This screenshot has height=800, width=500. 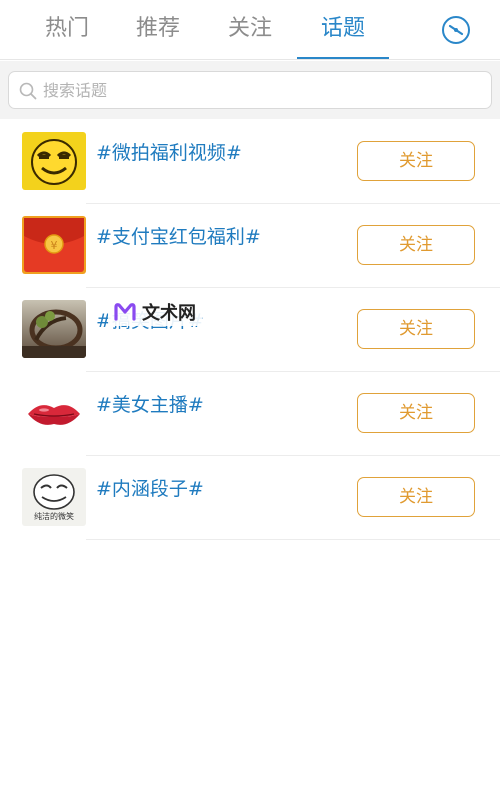 What do you see at coordinates (169, 313) in the screenshot?
I see `watermark-text: 文术网` at bounding box center [169, 313].